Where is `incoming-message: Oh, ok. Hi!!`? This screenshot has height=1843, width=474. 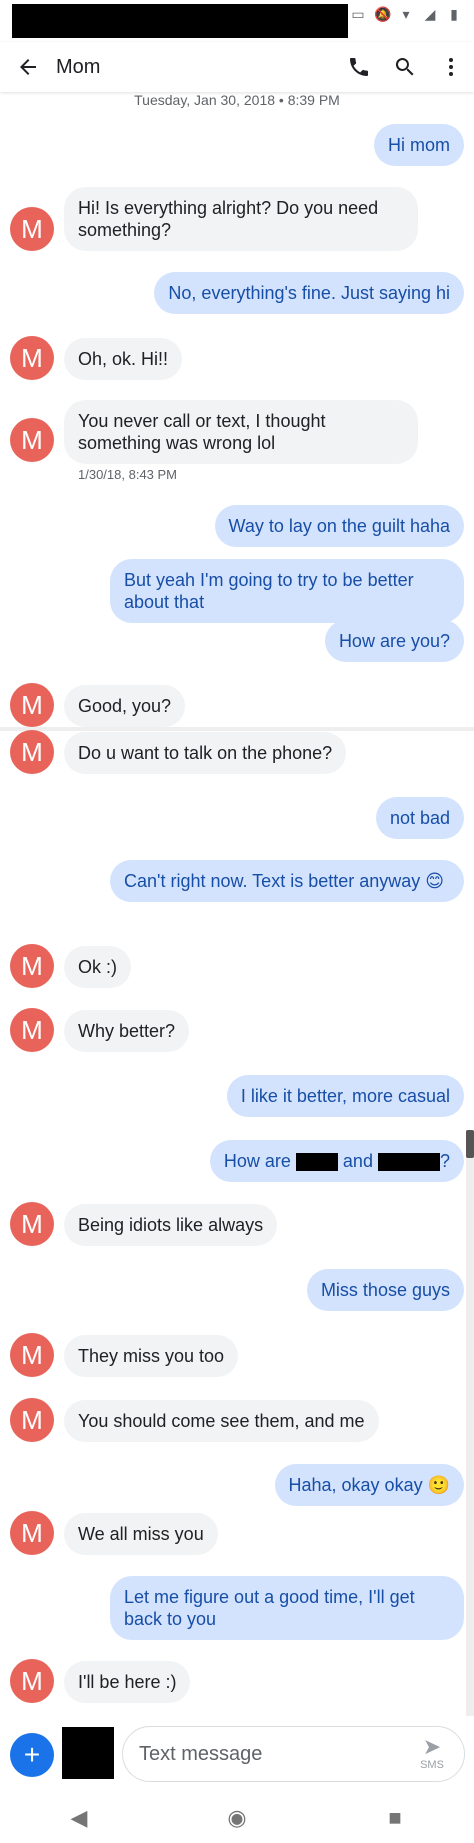 incoming-message: Oh, ok. Hi!! is located at coordinates (123, 359).